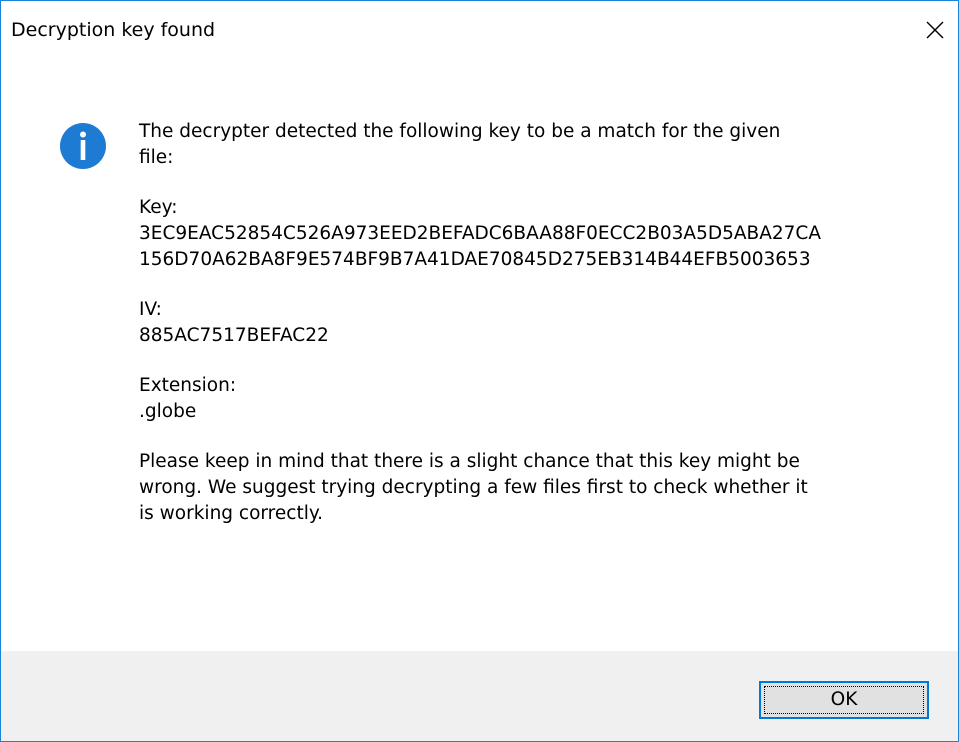 This screenshot has width=959, height=742. I want to click on iv-label: IV:, so click(150, 309).